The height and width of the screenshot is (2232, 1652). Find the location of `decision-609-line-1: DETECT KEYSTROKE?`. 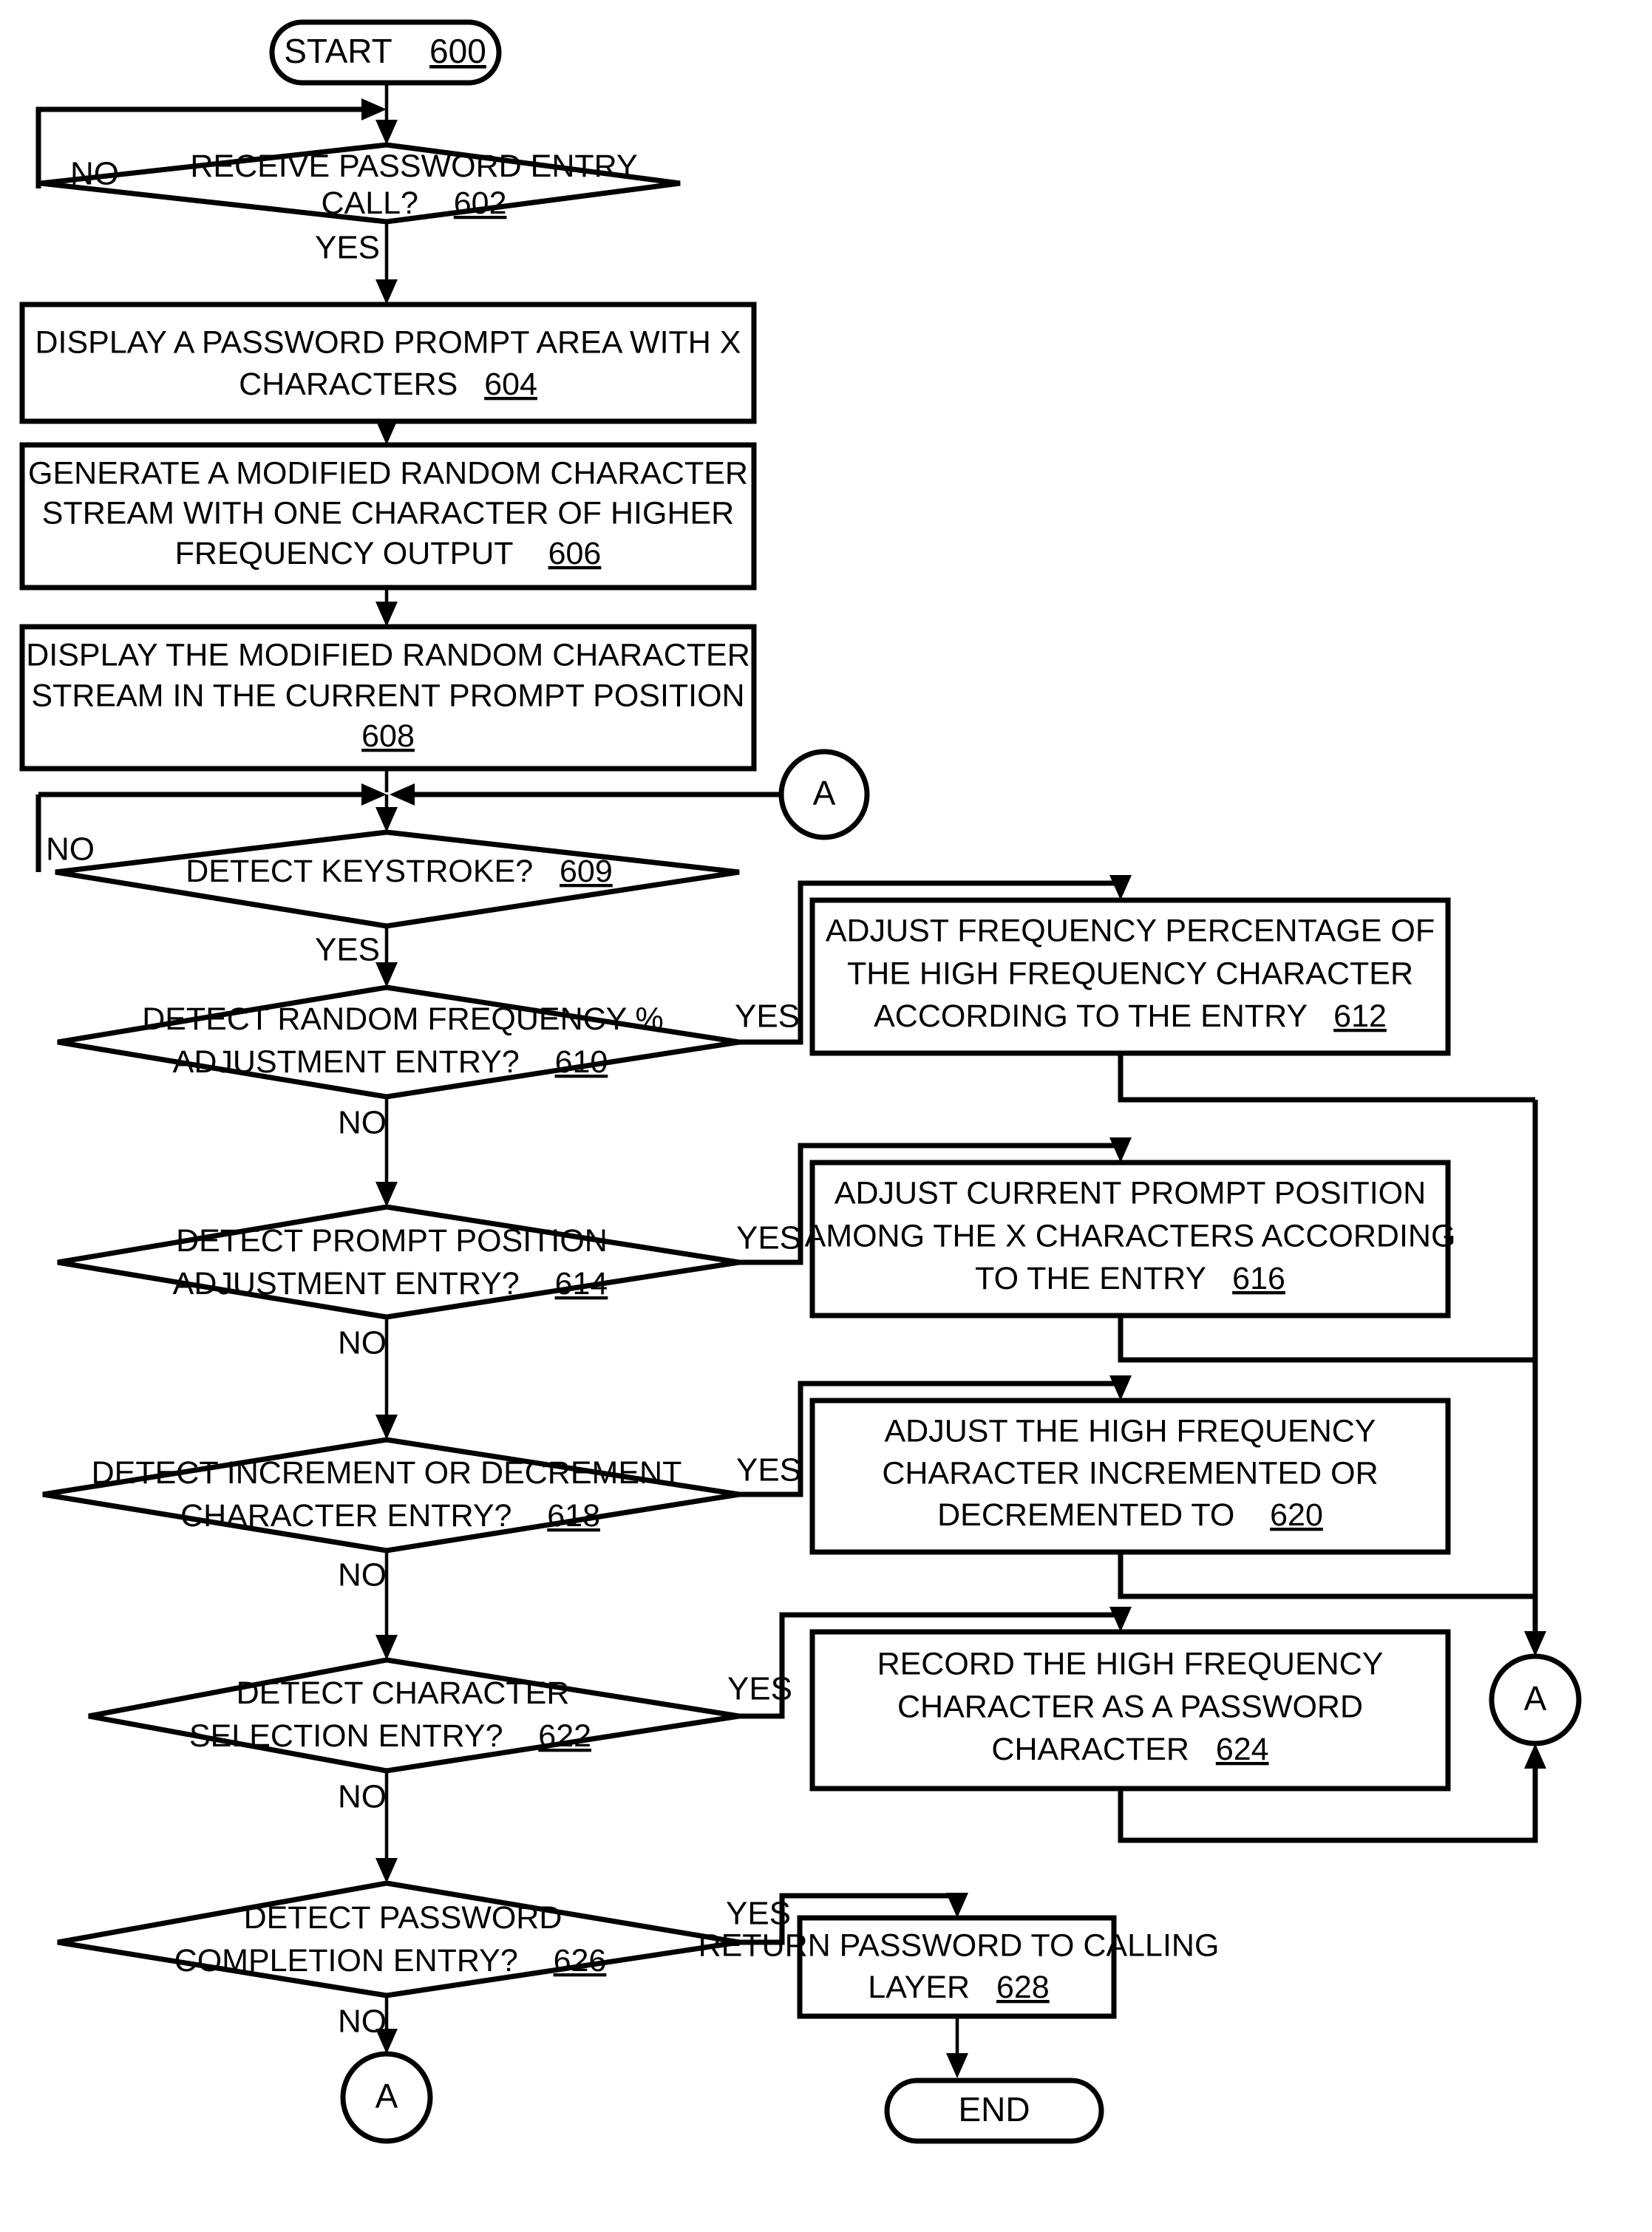

decision-609-line-1: DETECT KEYSTROKE? is located at coordinates (359, 872).